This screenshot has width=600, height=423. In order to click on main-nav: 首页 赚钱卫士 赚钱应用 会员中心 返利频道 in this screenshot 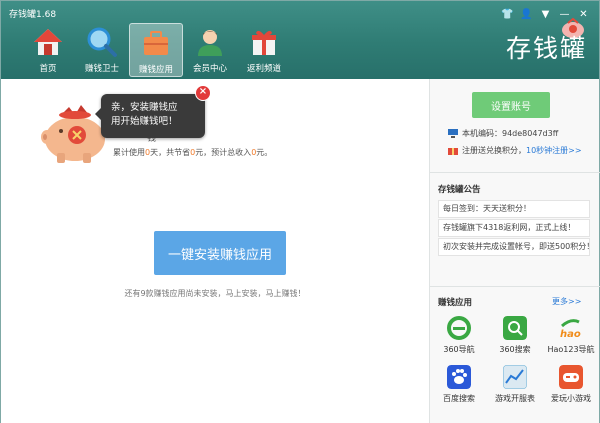, I will do `click(156, 50)`.